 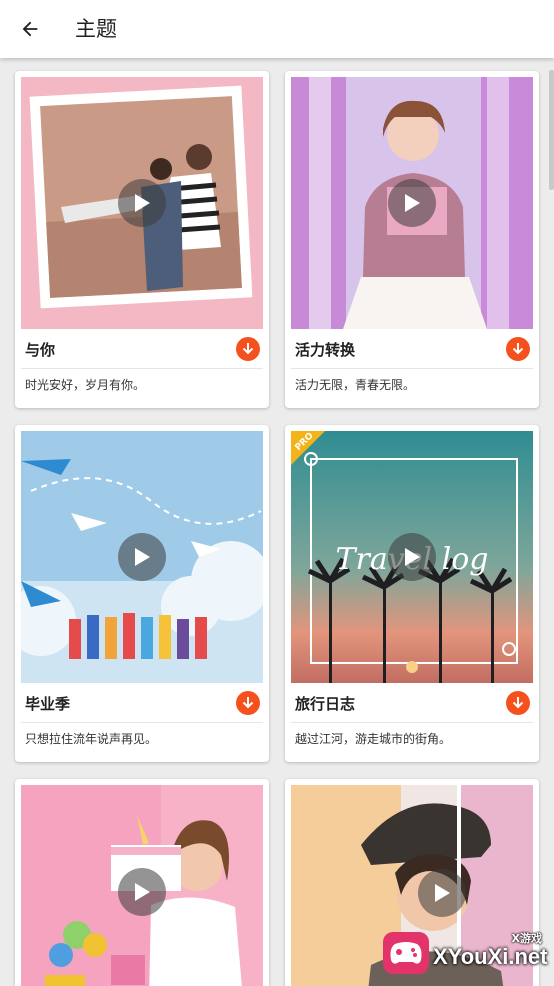 I want to click on theme-thumbnail: Travel log PRO, so click(x=412, y=557).